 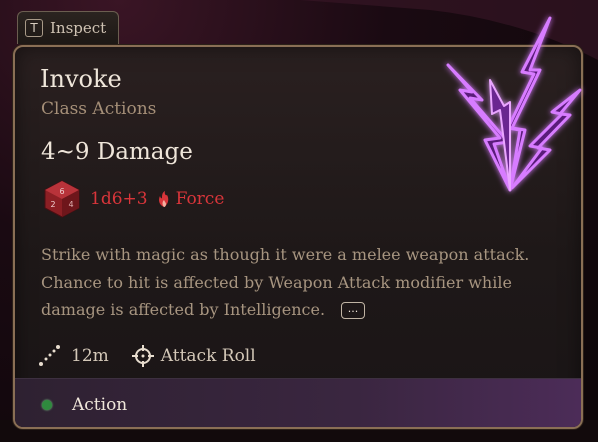 I want to click on attack-type: Attack Roll, so click(x=208, y=356).